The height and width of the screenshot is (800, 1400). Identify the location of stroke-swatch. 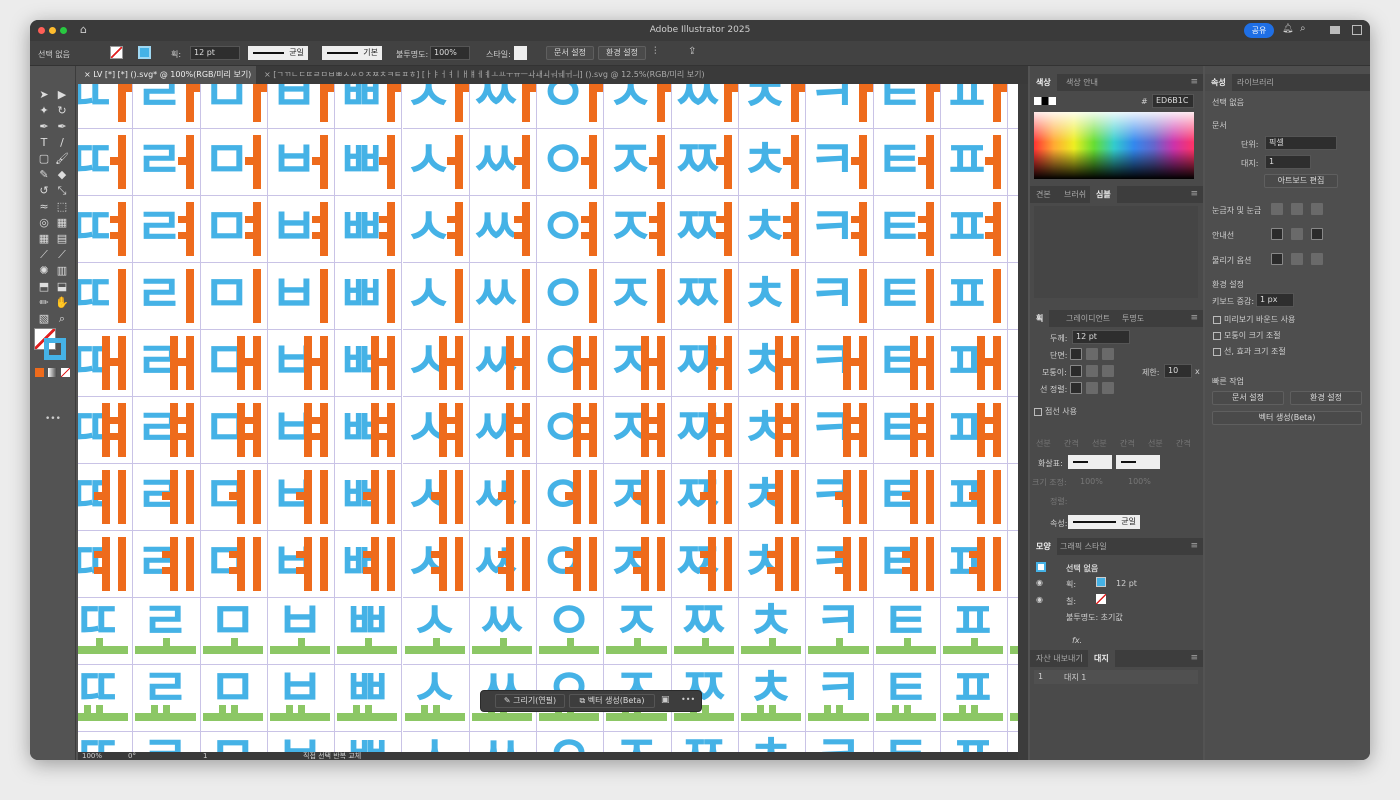
(144, 52).